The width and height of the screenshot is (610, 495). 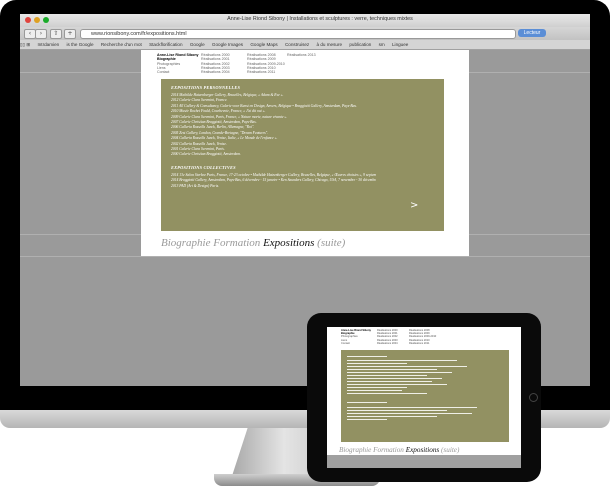 I want to click on tablet-content-panel, so click(x=425, y=396).